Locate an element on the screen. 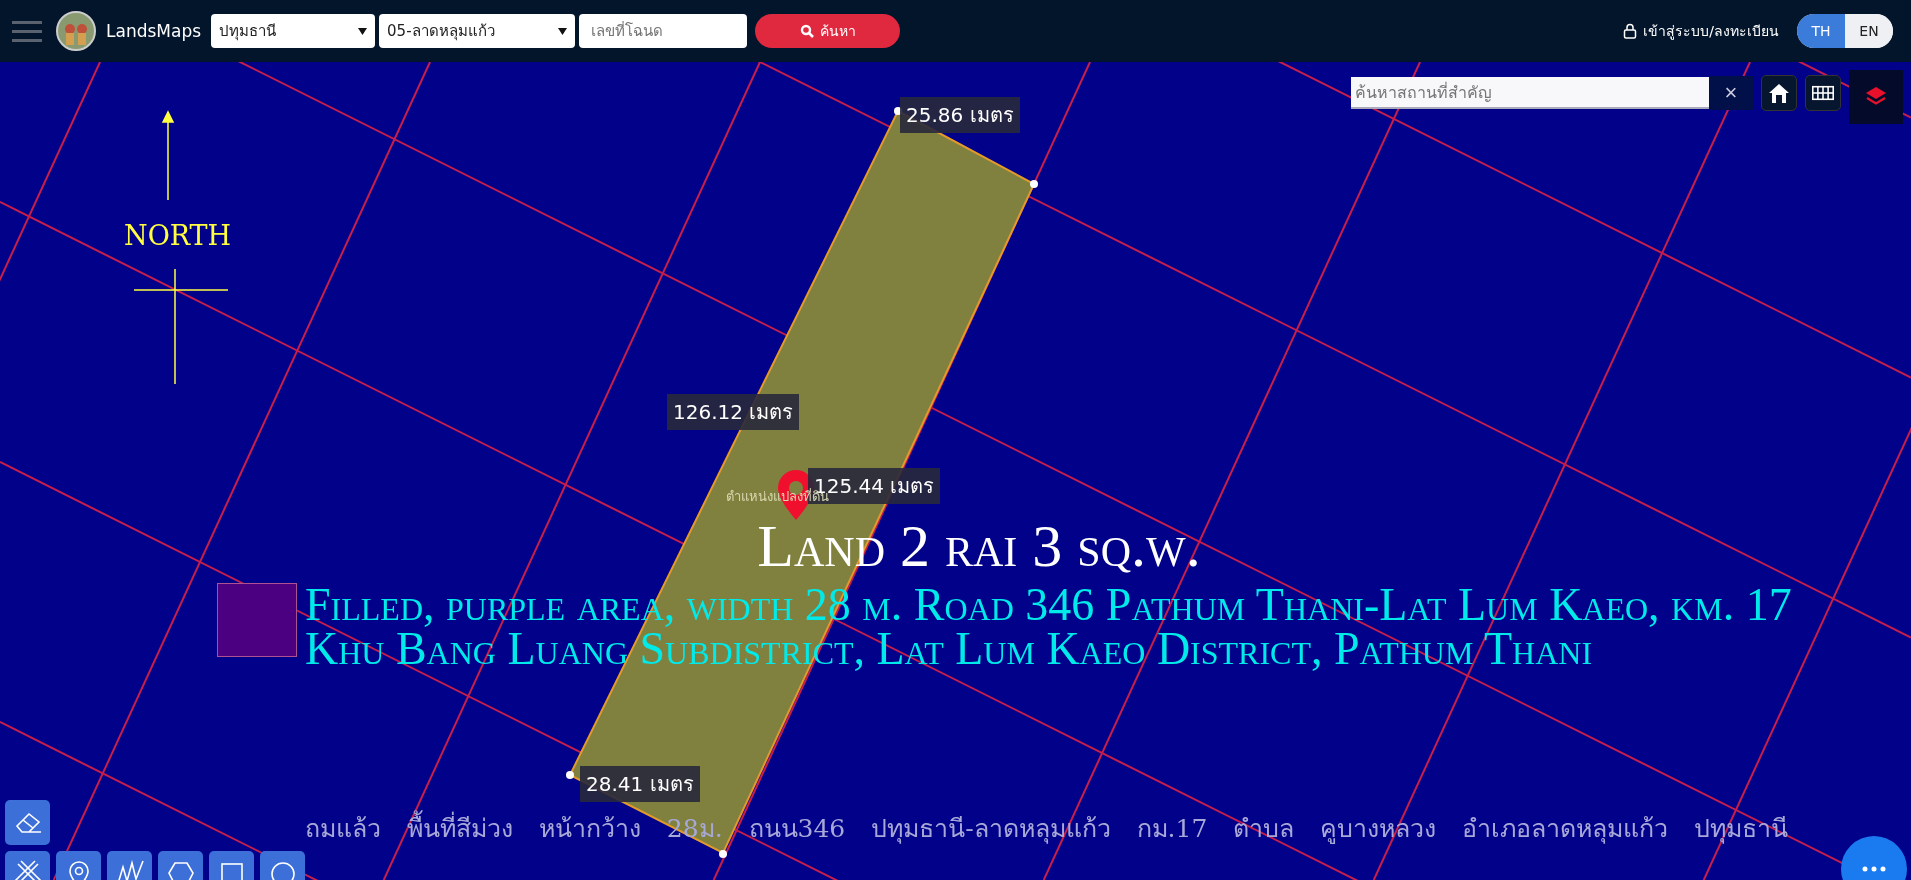 This screenshot has width=1911, height=880. measurement-label: 25.86 เมตร is located at coordinates (960, 115).